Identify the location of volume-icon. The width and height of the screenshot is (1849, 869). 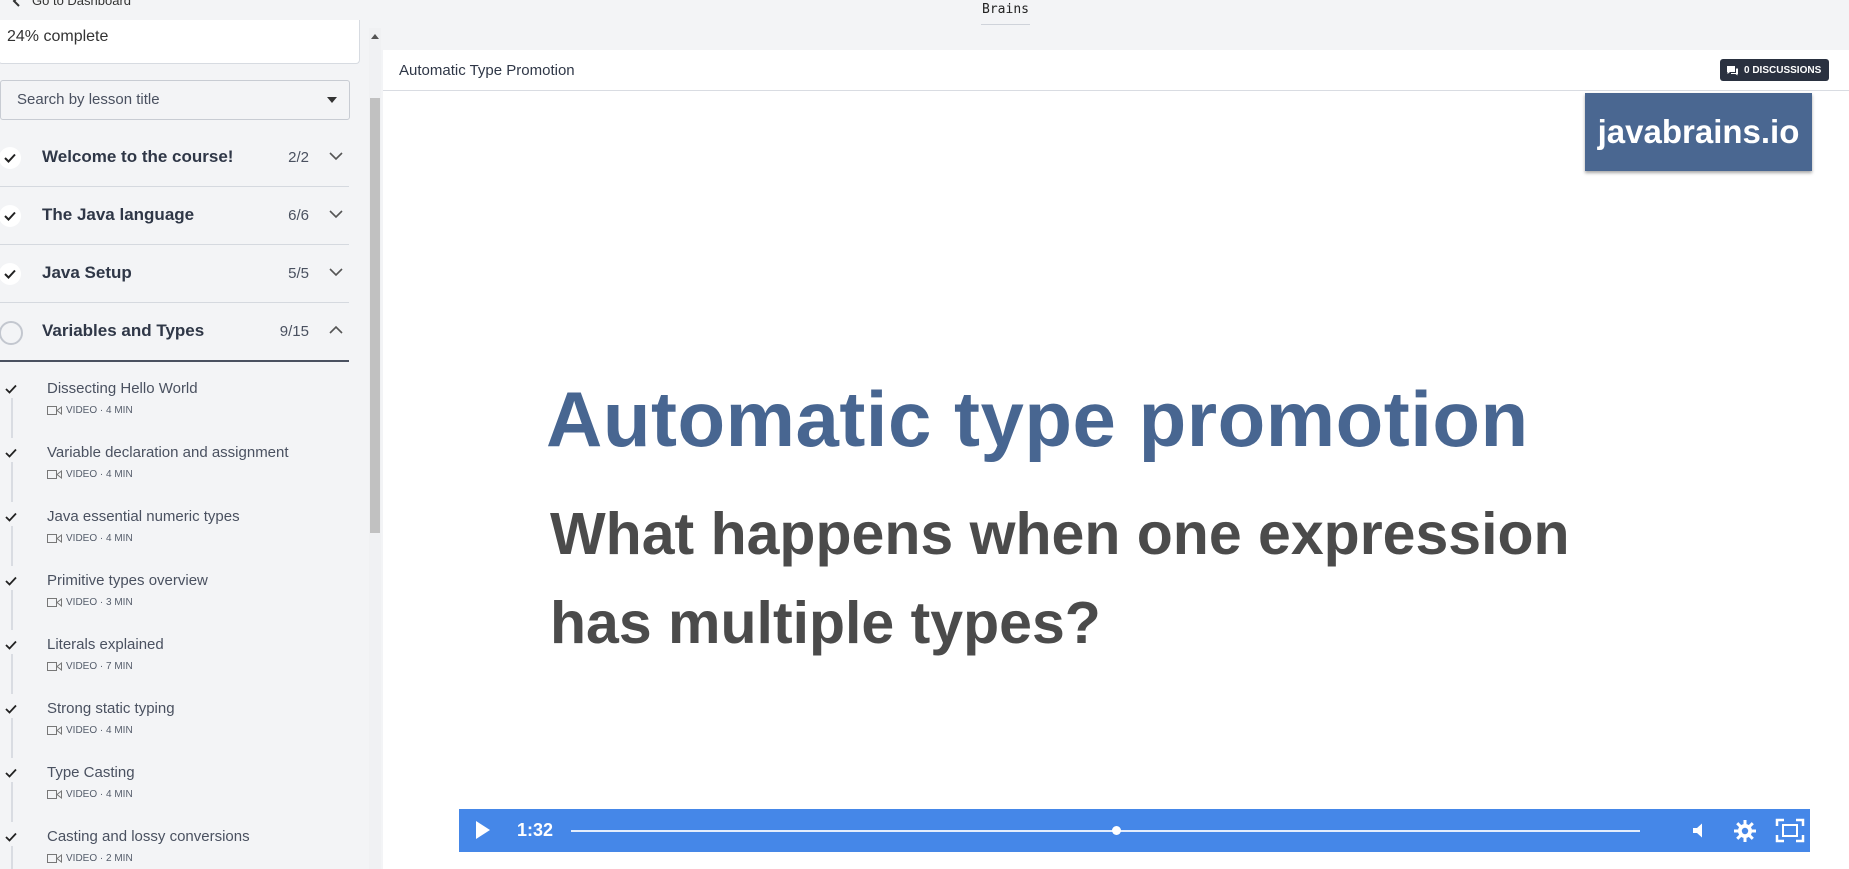
(1700, 830).